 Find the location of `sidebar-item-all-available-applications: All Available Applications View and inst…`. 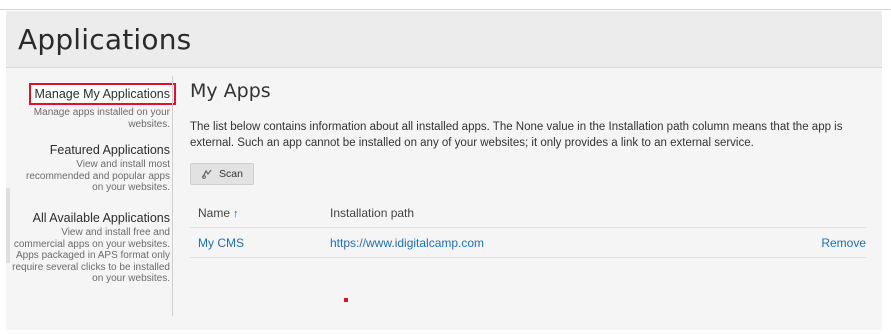

sidebar-item-all-available-applications: All Available Applications View and inst… is located at coordinates (91, 248).